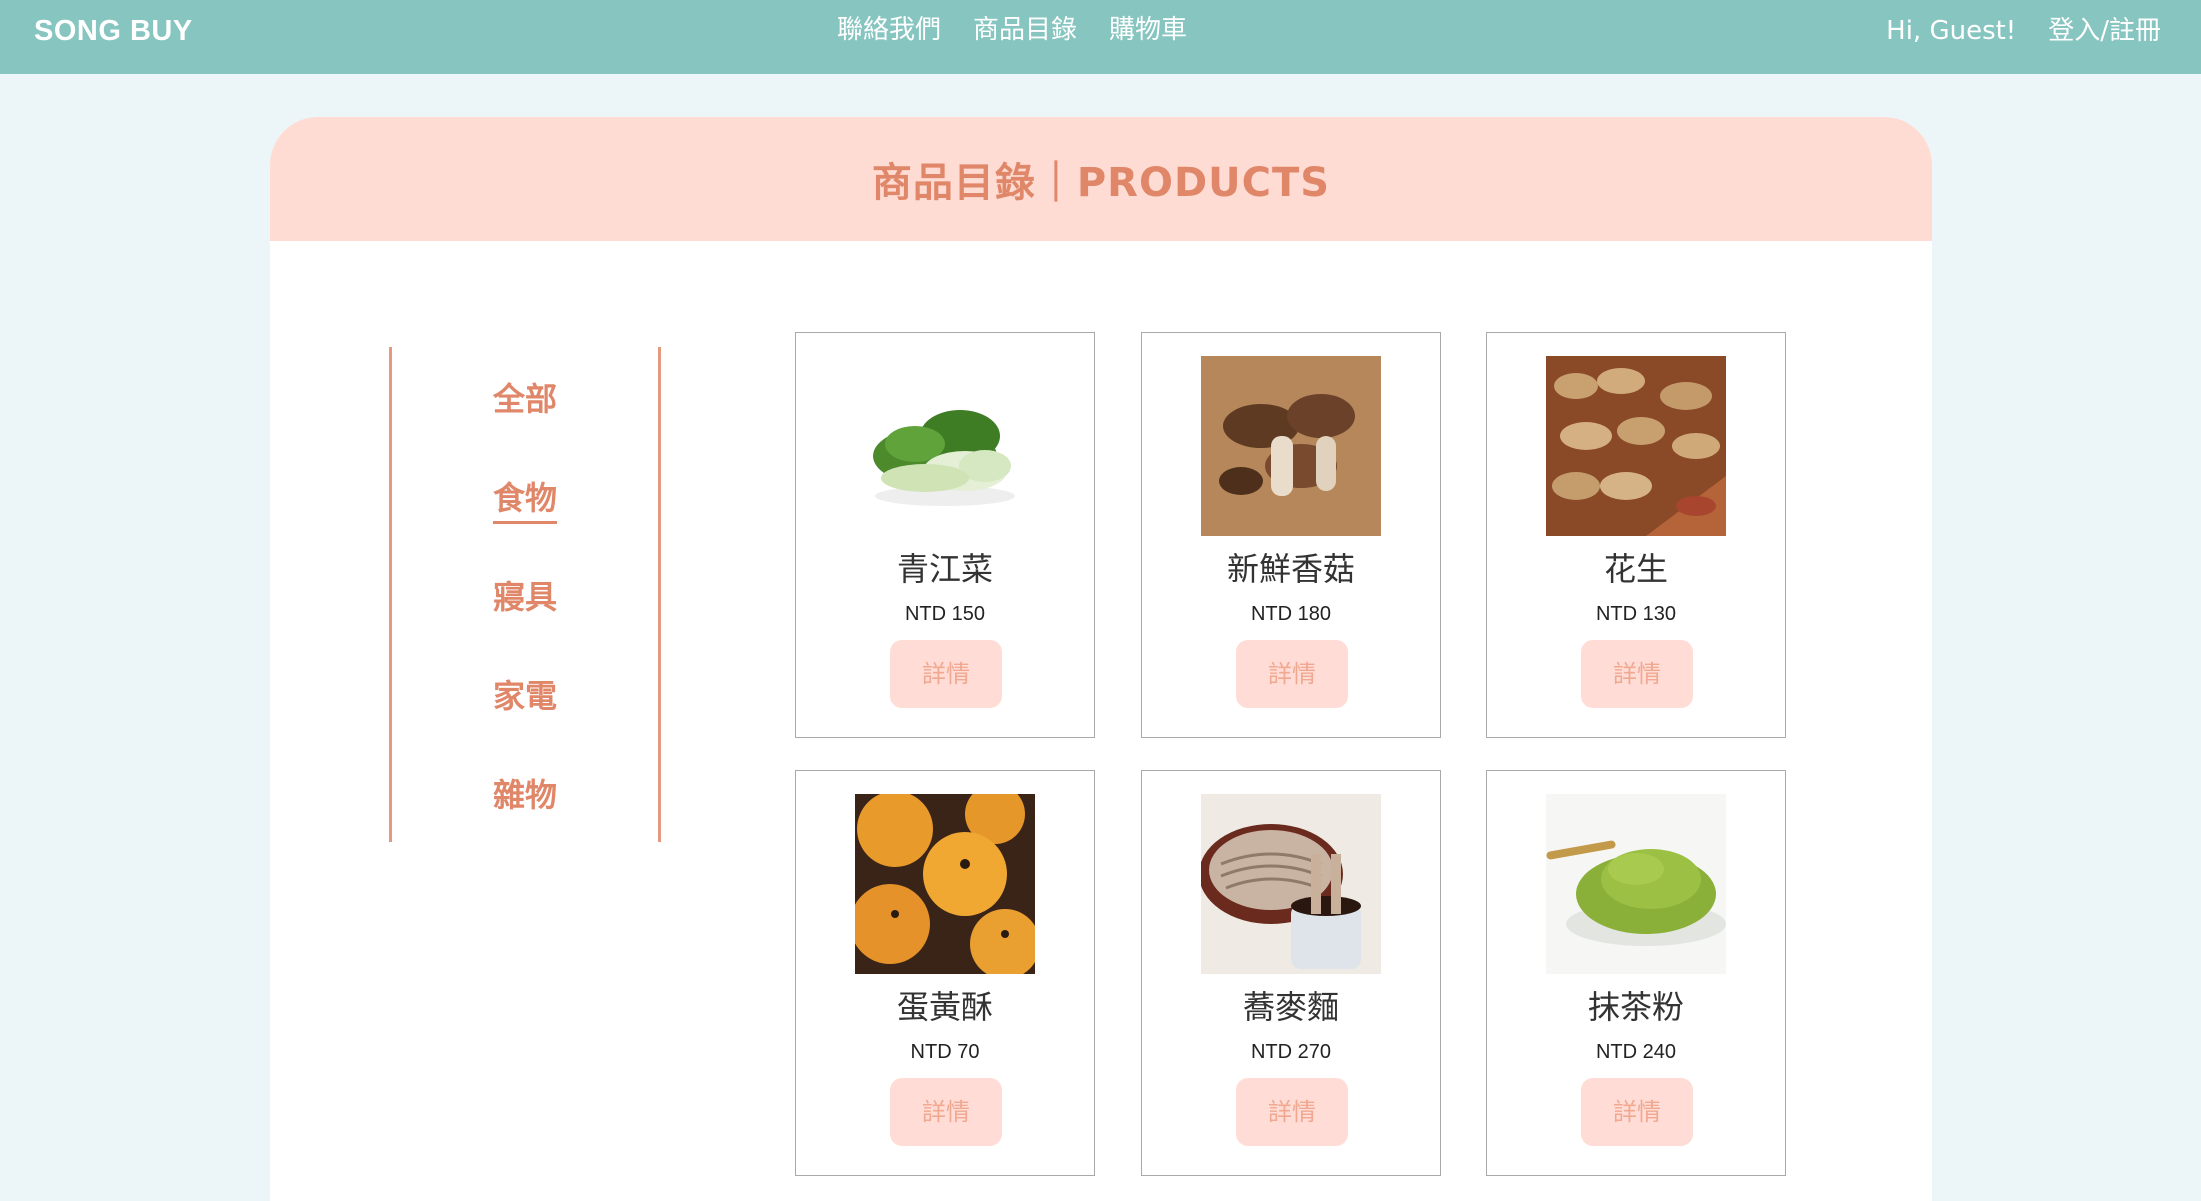  What do you see at coordinates (945, 446) in the screenshot?
I see `bok-choy-image` at bounding box center [945, 446].